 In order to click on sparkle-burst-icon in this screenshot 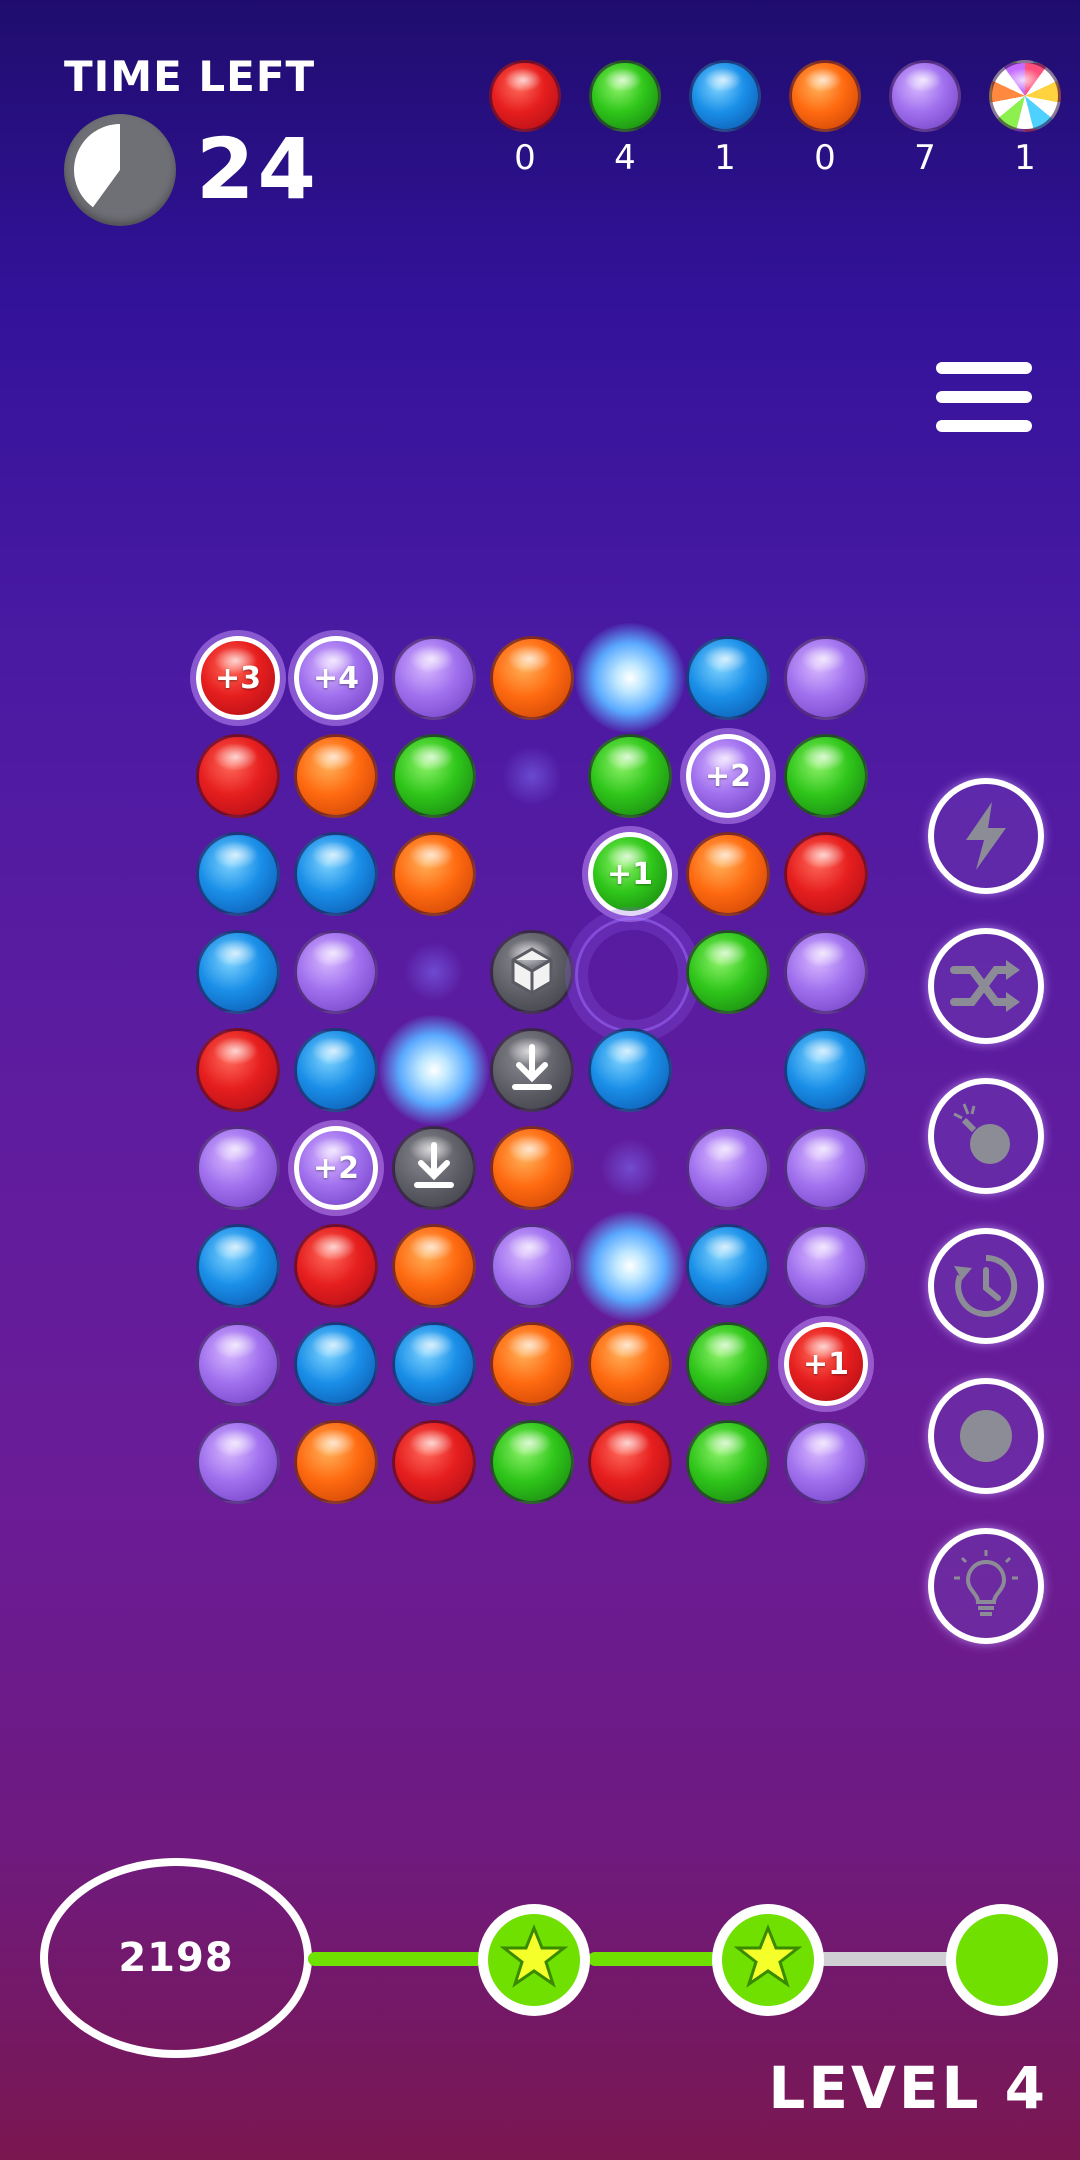, I will do `click(630, 678)`.